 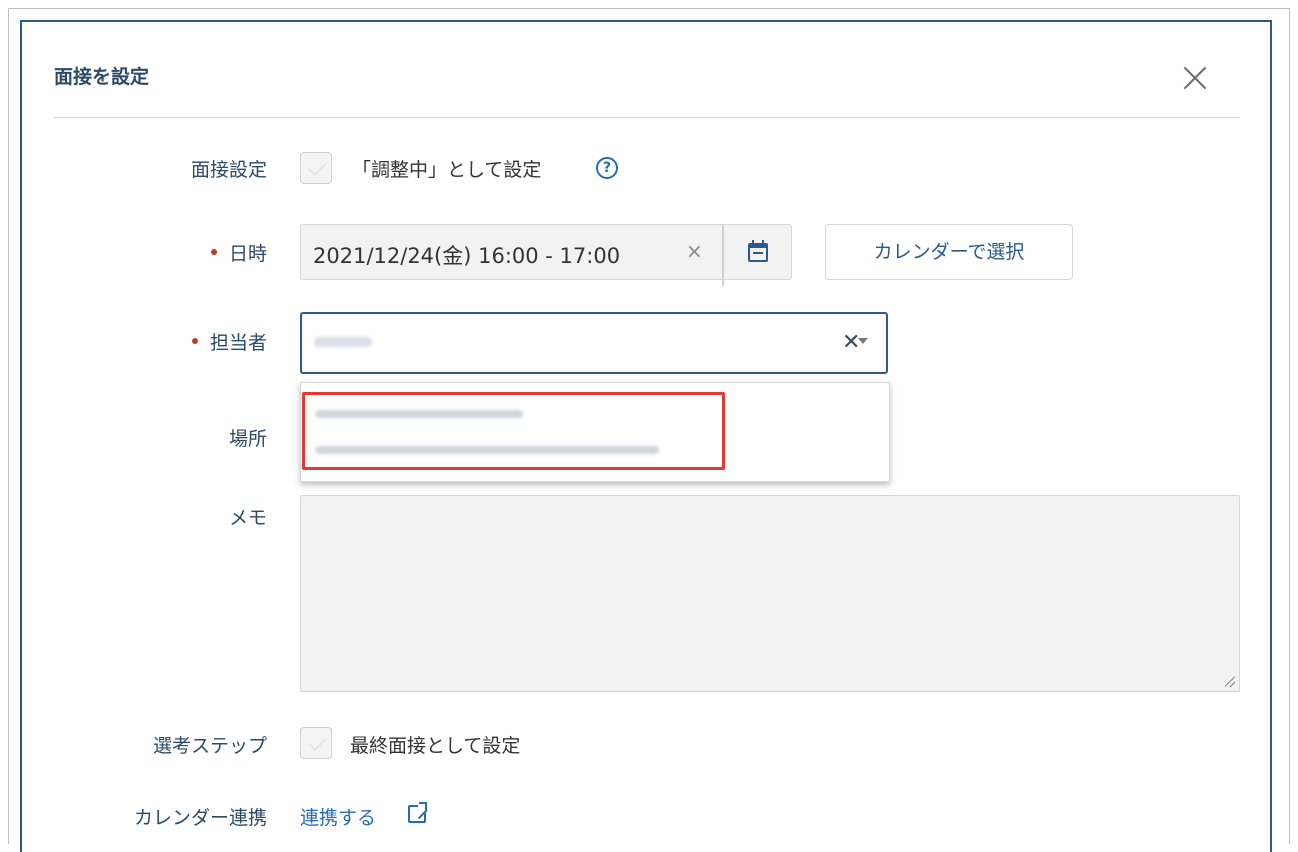 I want to click on calendar-picker-button, so click(x=758, y=252).